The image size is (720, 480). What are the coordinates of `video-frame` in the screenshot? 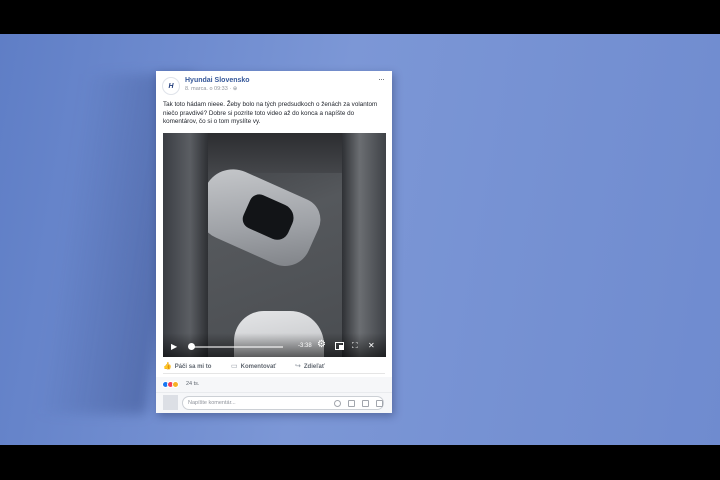 It's located at (275, 245).